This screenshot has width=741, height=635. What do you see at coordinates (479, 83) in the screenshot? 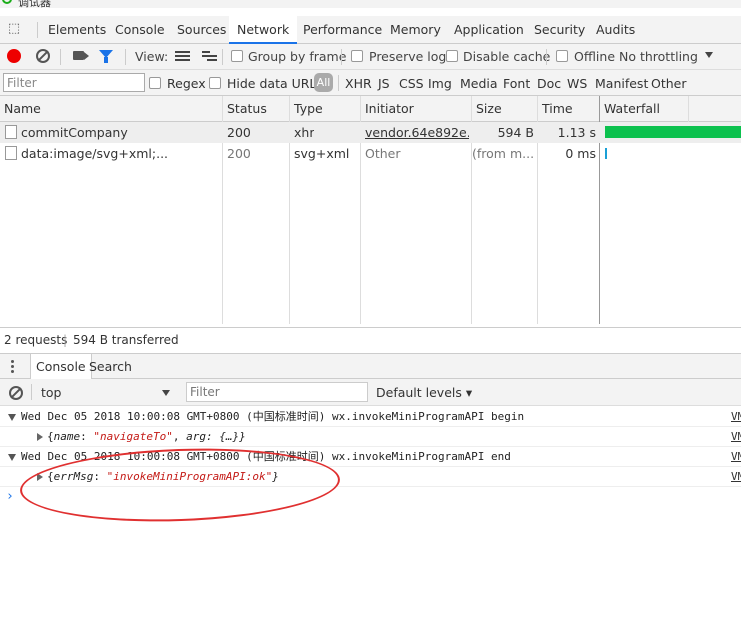
I see `filter-media: Media` at bounding box center [479, 83].